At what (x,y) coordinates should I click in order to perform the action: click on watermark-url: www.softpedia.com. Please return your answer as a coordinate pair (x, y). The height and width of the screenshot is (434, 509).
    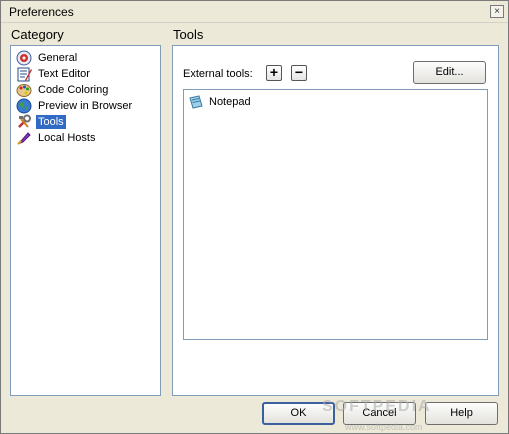
    Looking at the image, I should click on (384, 427).